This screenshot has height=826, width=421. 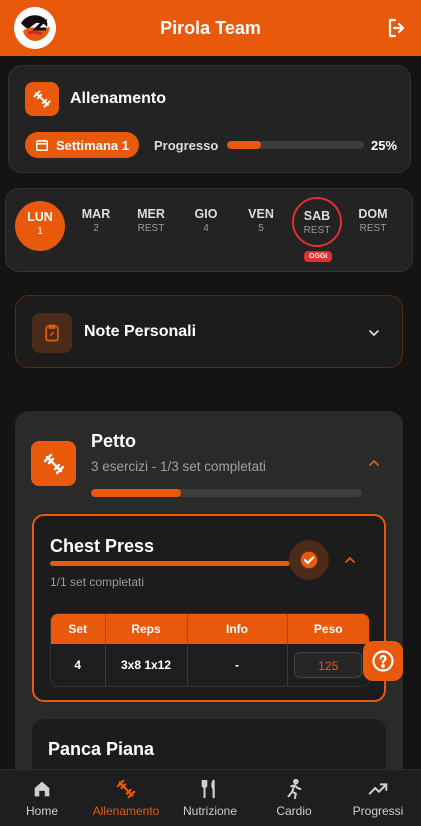 What do you see at coordinates (146, 629) in the screenshot?
I see `col-reps: Reps` at bounding box center [146, 629].